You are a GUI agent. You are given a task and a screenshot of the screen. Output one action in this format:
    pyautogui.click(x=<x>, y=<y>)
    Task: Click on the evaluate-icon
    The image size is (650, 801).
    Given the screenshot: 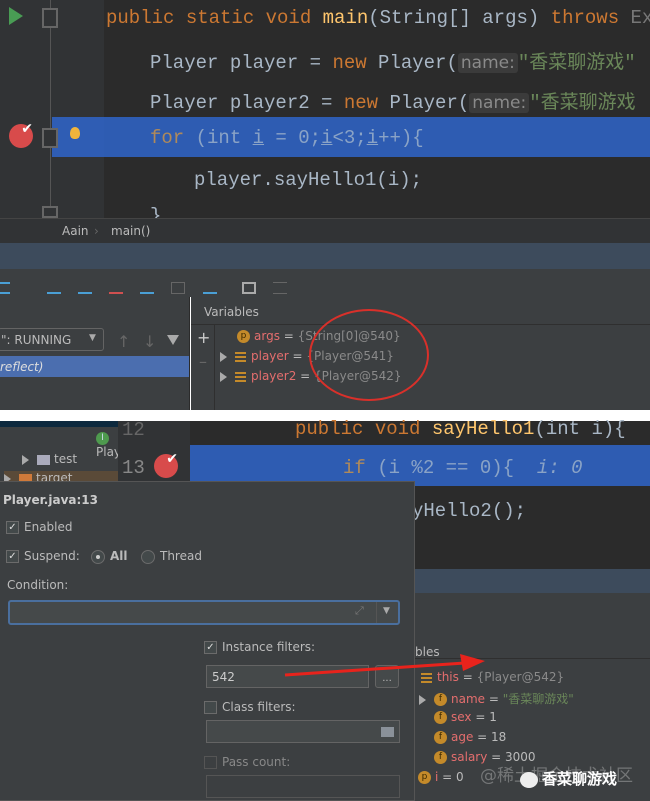 What is the action you would take?
    pyautogui.click(x=248, y=287)
    